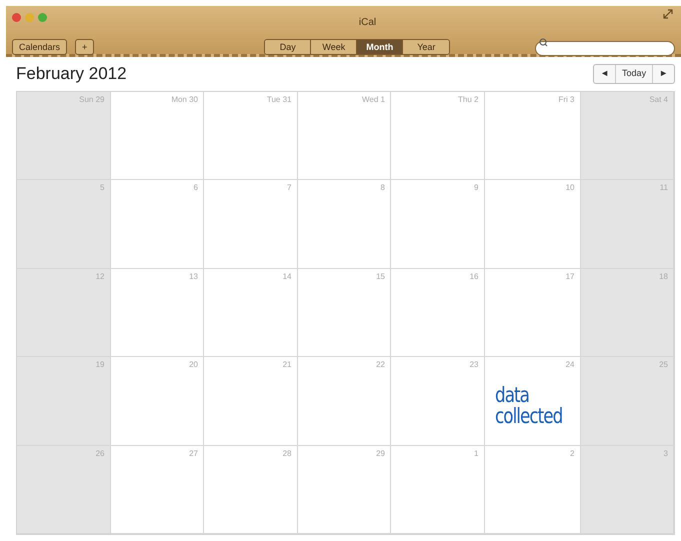 This screenshot has height=541, width=681. What do you see at coordinates (287, 276) in the screenshot?
I see `day-label: 14` at bounding box center [287, 276].